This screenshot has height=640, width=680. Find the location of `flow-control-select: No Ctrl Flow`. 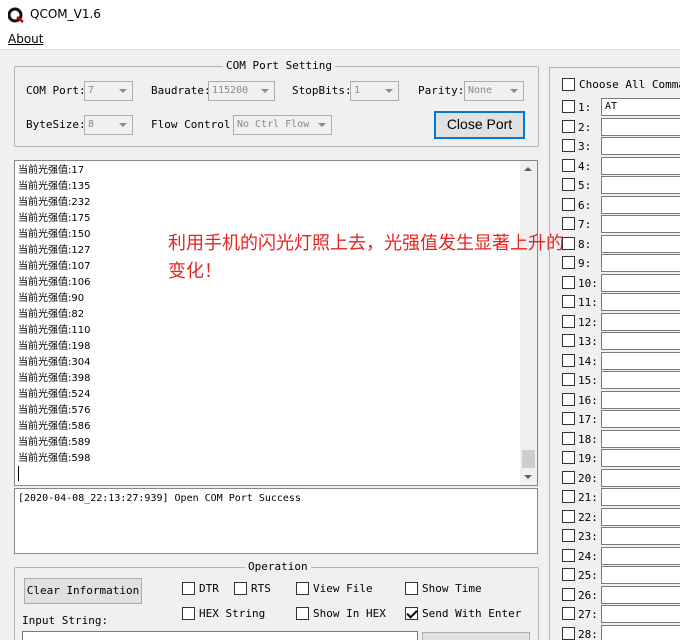

flow-control-select: No Ctrl Flow is located at coordinates (282, 125).